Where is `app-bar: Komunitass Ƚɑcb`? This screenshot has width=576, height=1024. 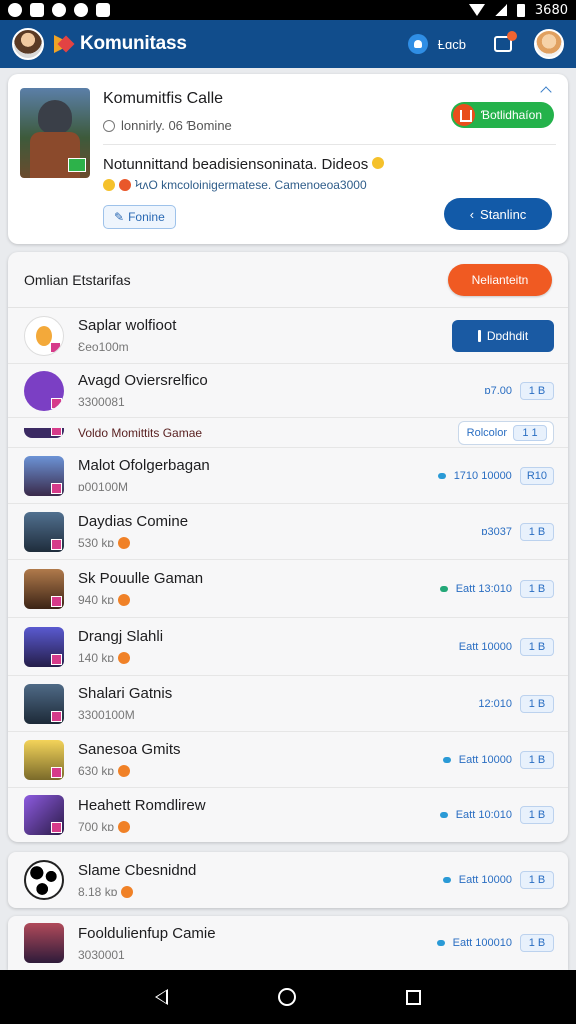
app-bar: Komunitass Ƚɑcb is located at coordinates (288, 44).